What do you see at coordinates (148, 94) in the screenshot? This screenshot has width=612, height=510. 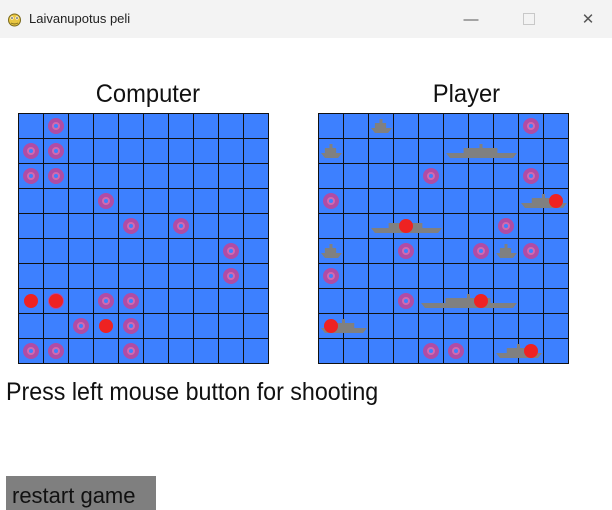 I see `computer-board-title: Computer` at bounding box center [148, 94].